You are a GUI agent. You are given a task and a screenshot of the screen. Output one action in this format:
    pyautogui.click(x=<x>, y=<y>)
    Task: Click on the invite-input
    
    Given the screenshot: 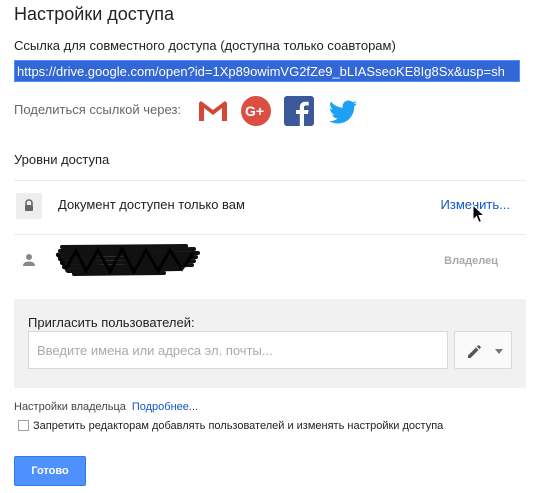 What is the action you would take?
    pyautogui.click(x=238, y=350)
    